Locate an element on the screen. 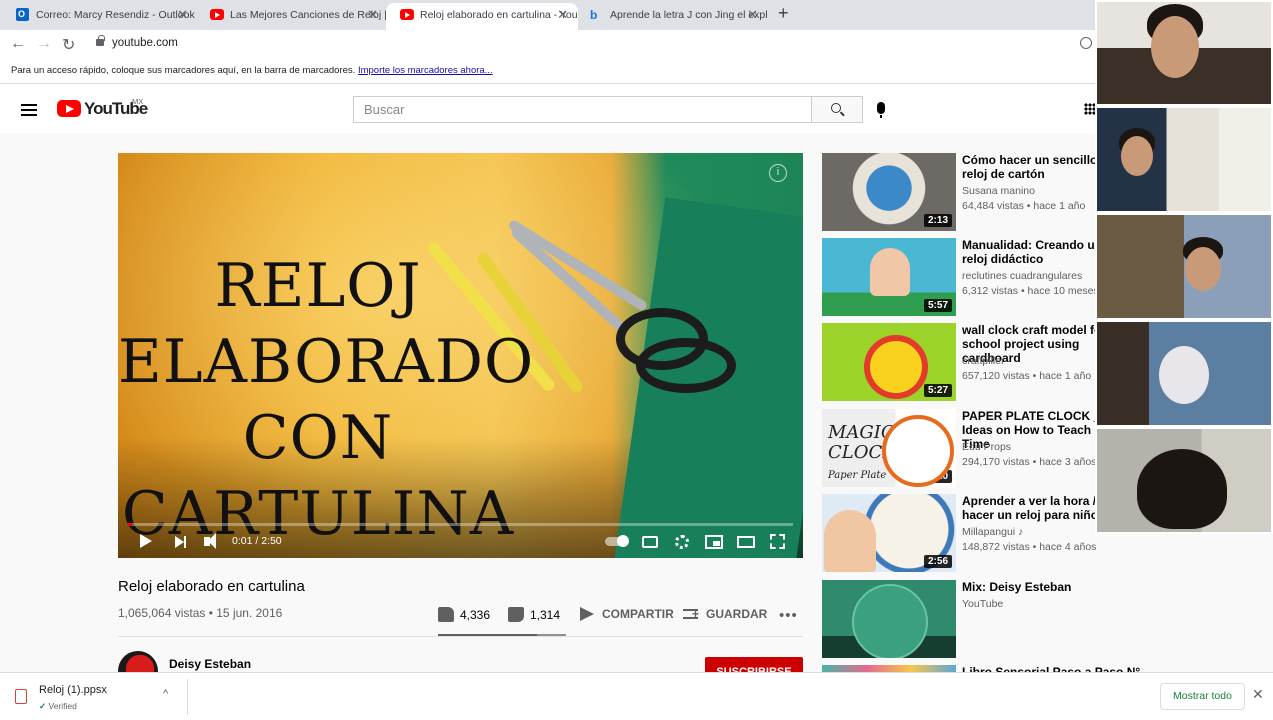 This screenshot has width=1273, height=720. video-meta: 1,065,064 vistas • 15 jun. 2016 is located at coordinates (200, 613).